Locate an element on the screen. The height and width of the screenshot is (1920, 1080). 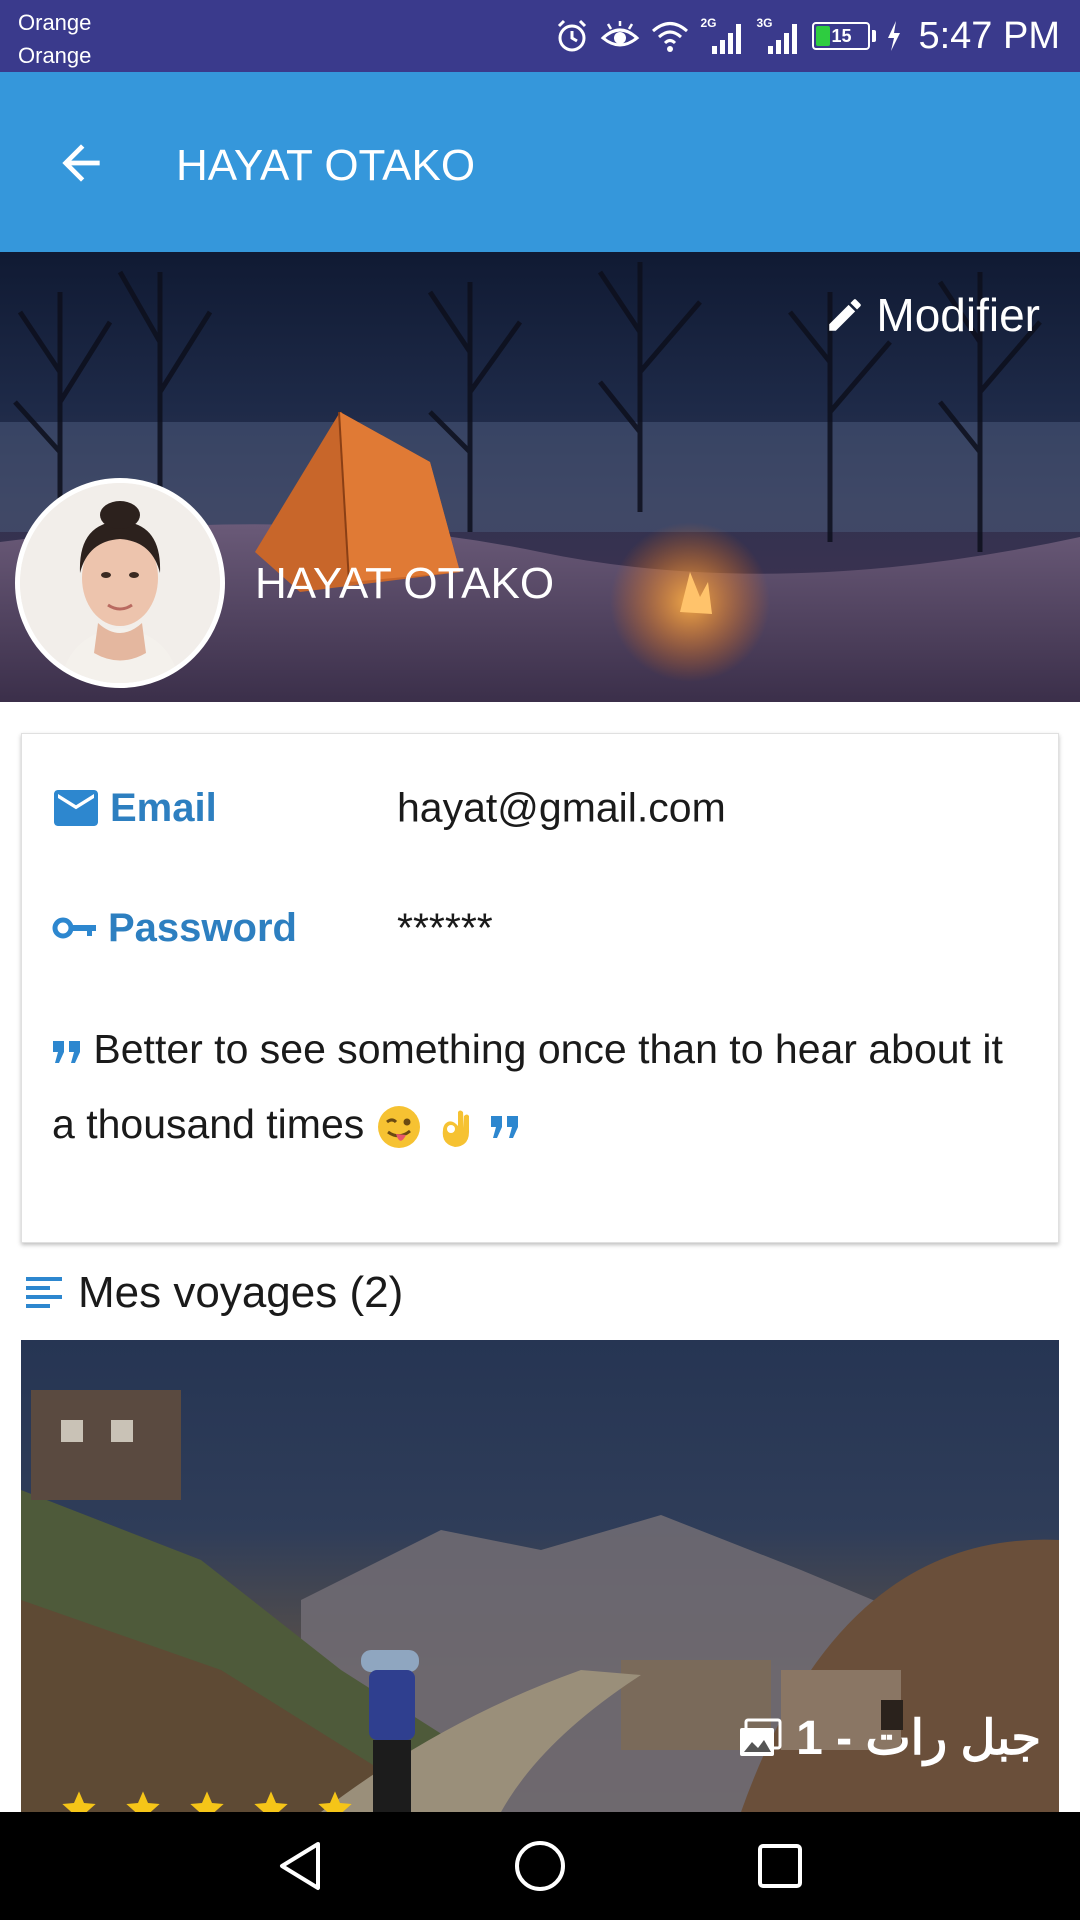
carrier-labels: Orange Orange is located at coordinates (54, 39).